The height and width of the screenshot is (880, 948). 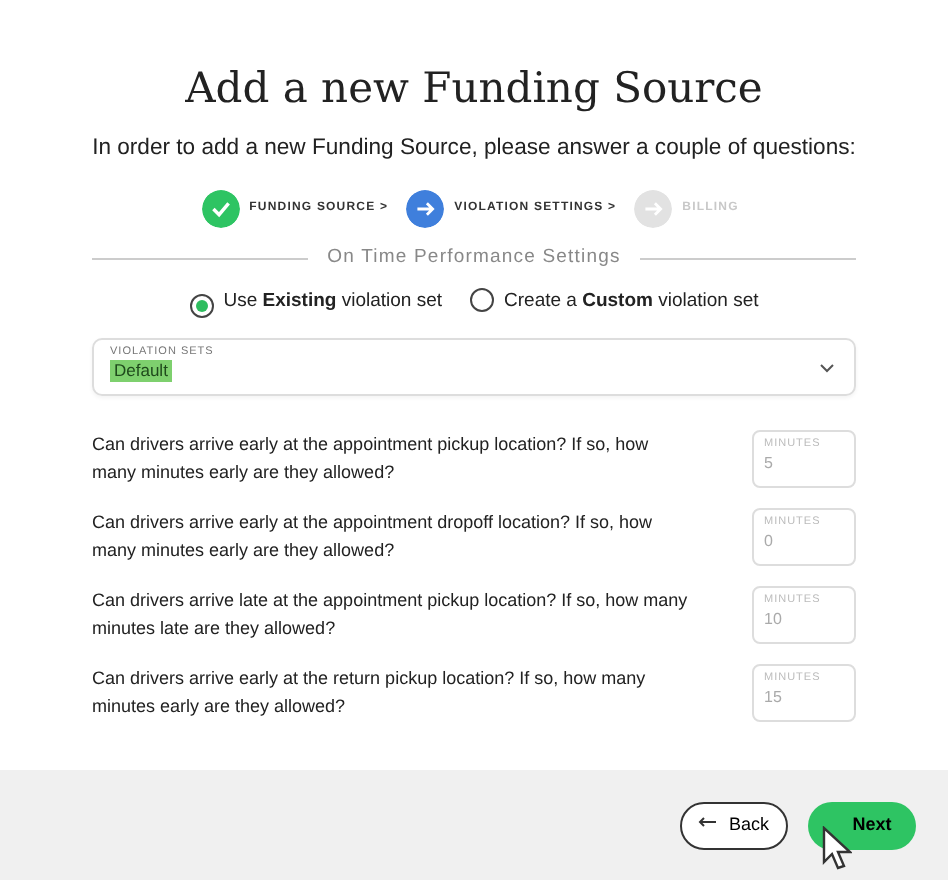 I want to click on subtitle: In order to add a new Funding Source, please answer a couple of questions:, so click(x=474, y=149).